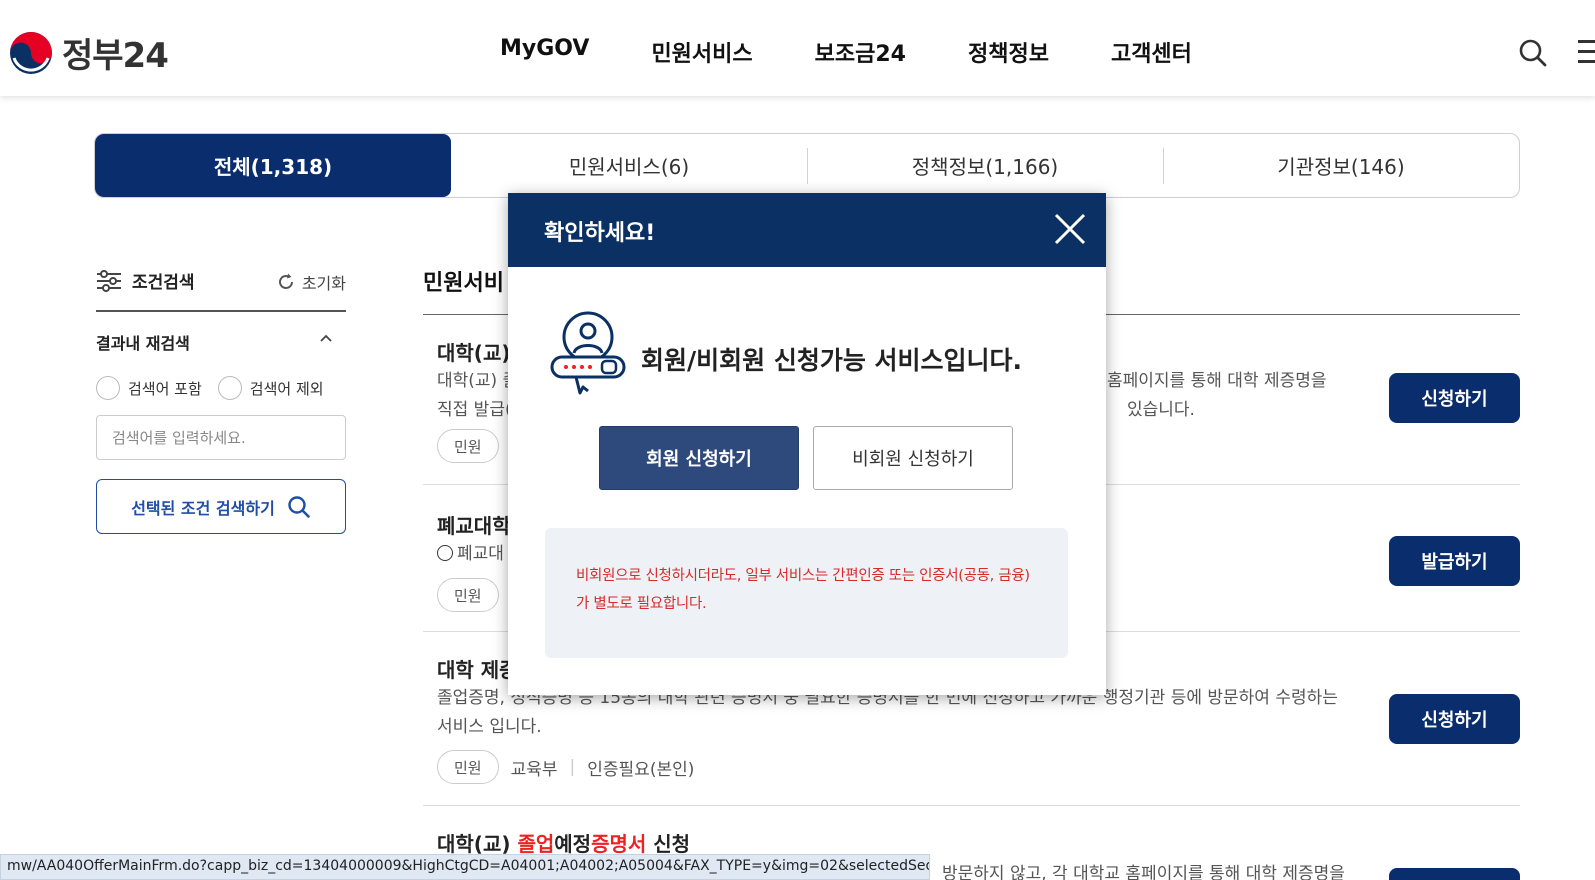 Image resolution: width=1595 pixels, height=880 pixels. I want to click on nav-policy-info: 정책정보, so click(1008, 52).